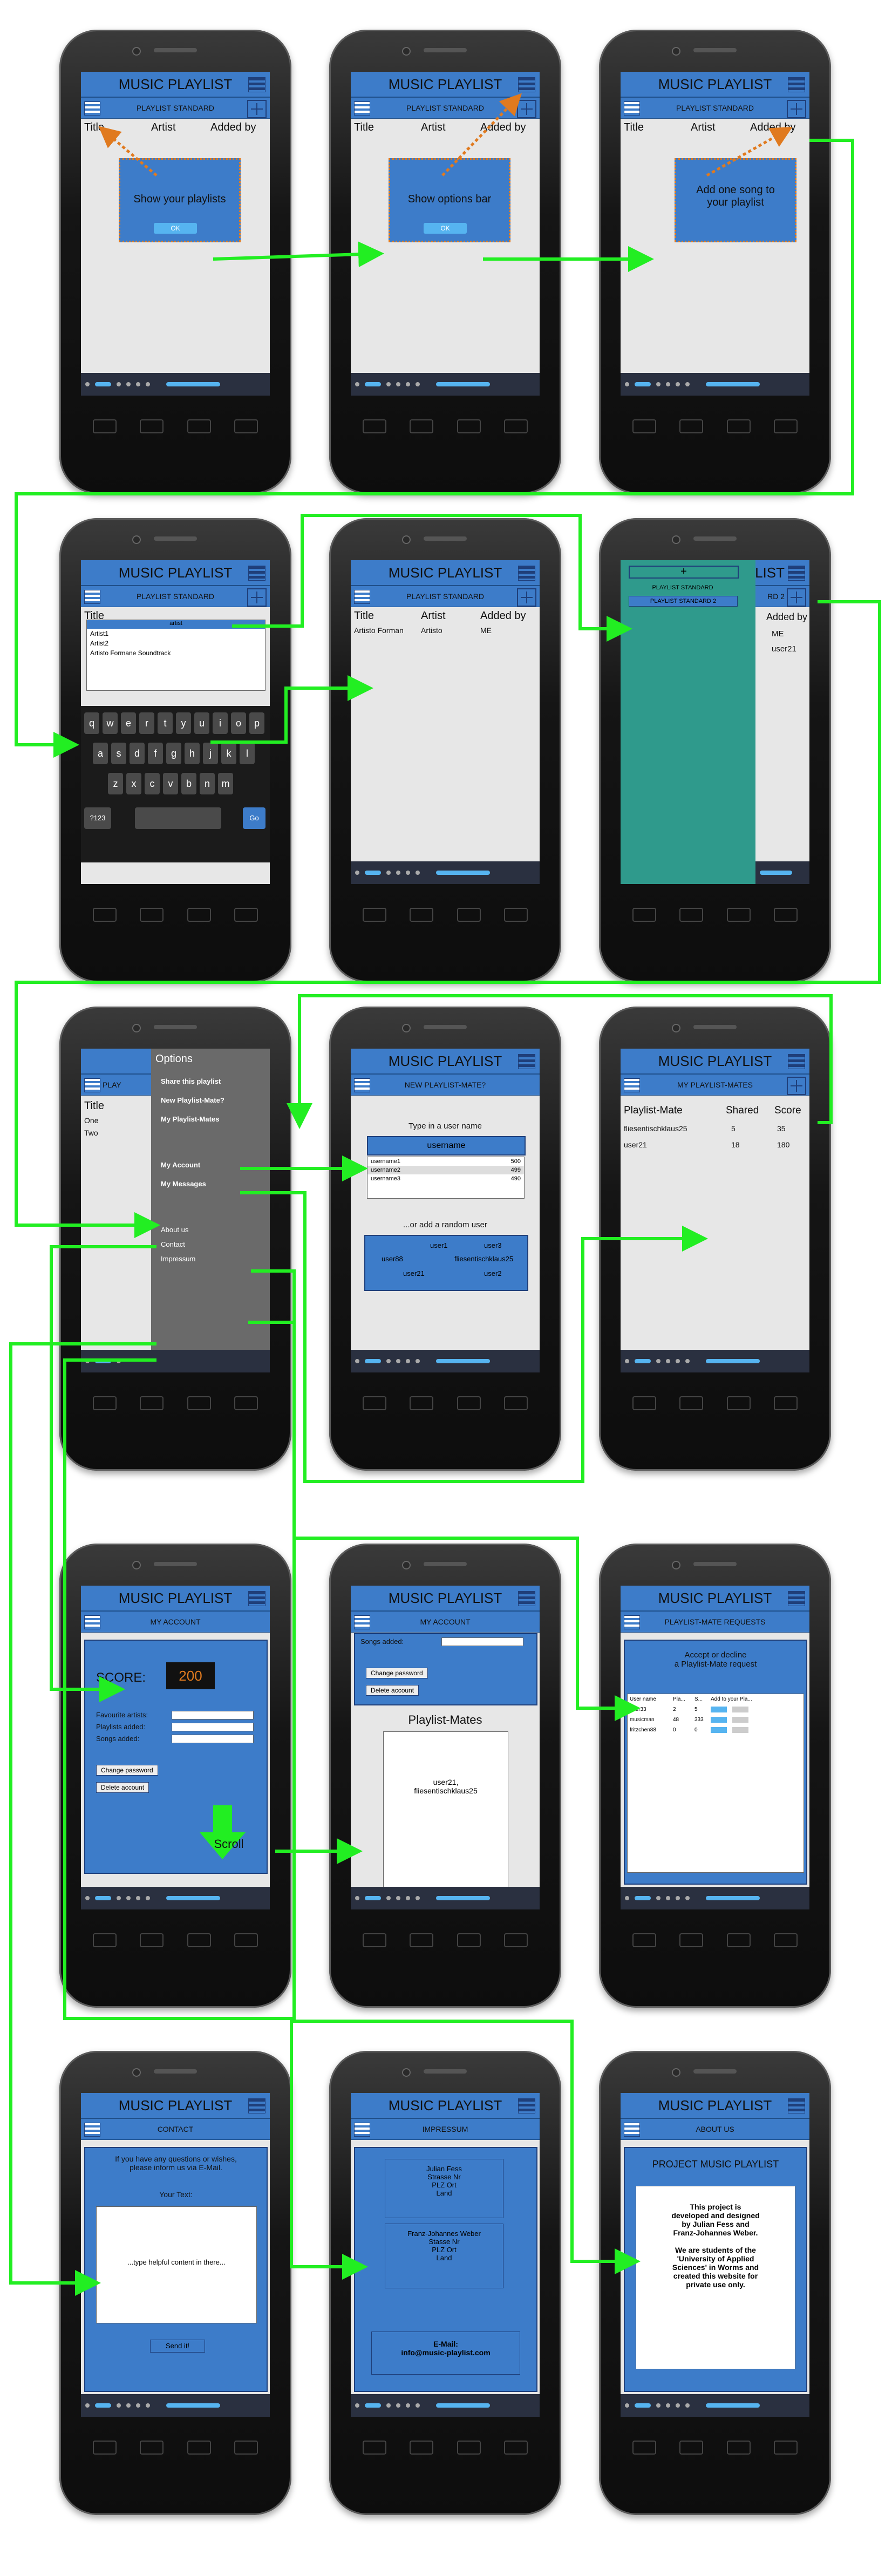 This screenshot has width=892, height=2576. I want to click on playlist-drawer: + PLAYLIST STANDARD PLAYLIST STANDARD 2, so click(688, 722).